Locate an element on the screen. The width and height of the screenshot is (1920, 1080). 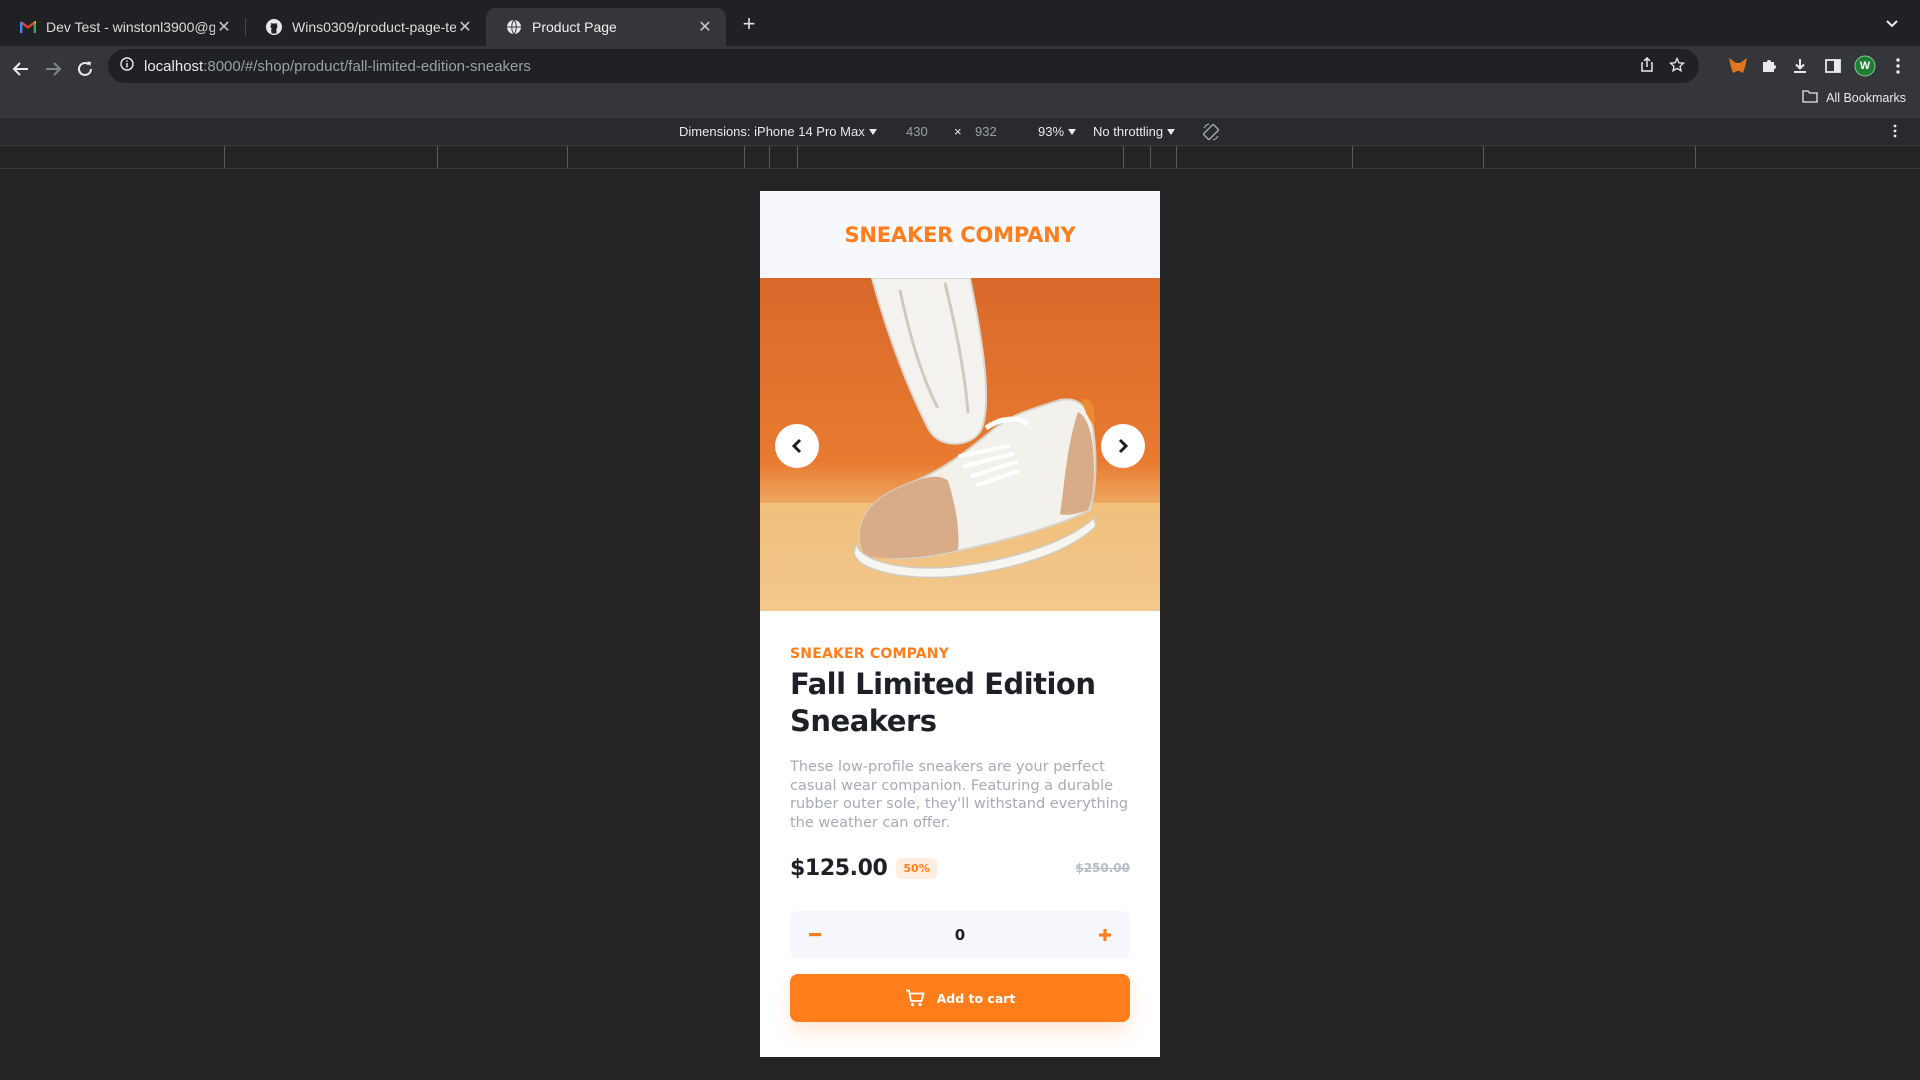
decrease-quantity-button is located at coordinates (815, 935).